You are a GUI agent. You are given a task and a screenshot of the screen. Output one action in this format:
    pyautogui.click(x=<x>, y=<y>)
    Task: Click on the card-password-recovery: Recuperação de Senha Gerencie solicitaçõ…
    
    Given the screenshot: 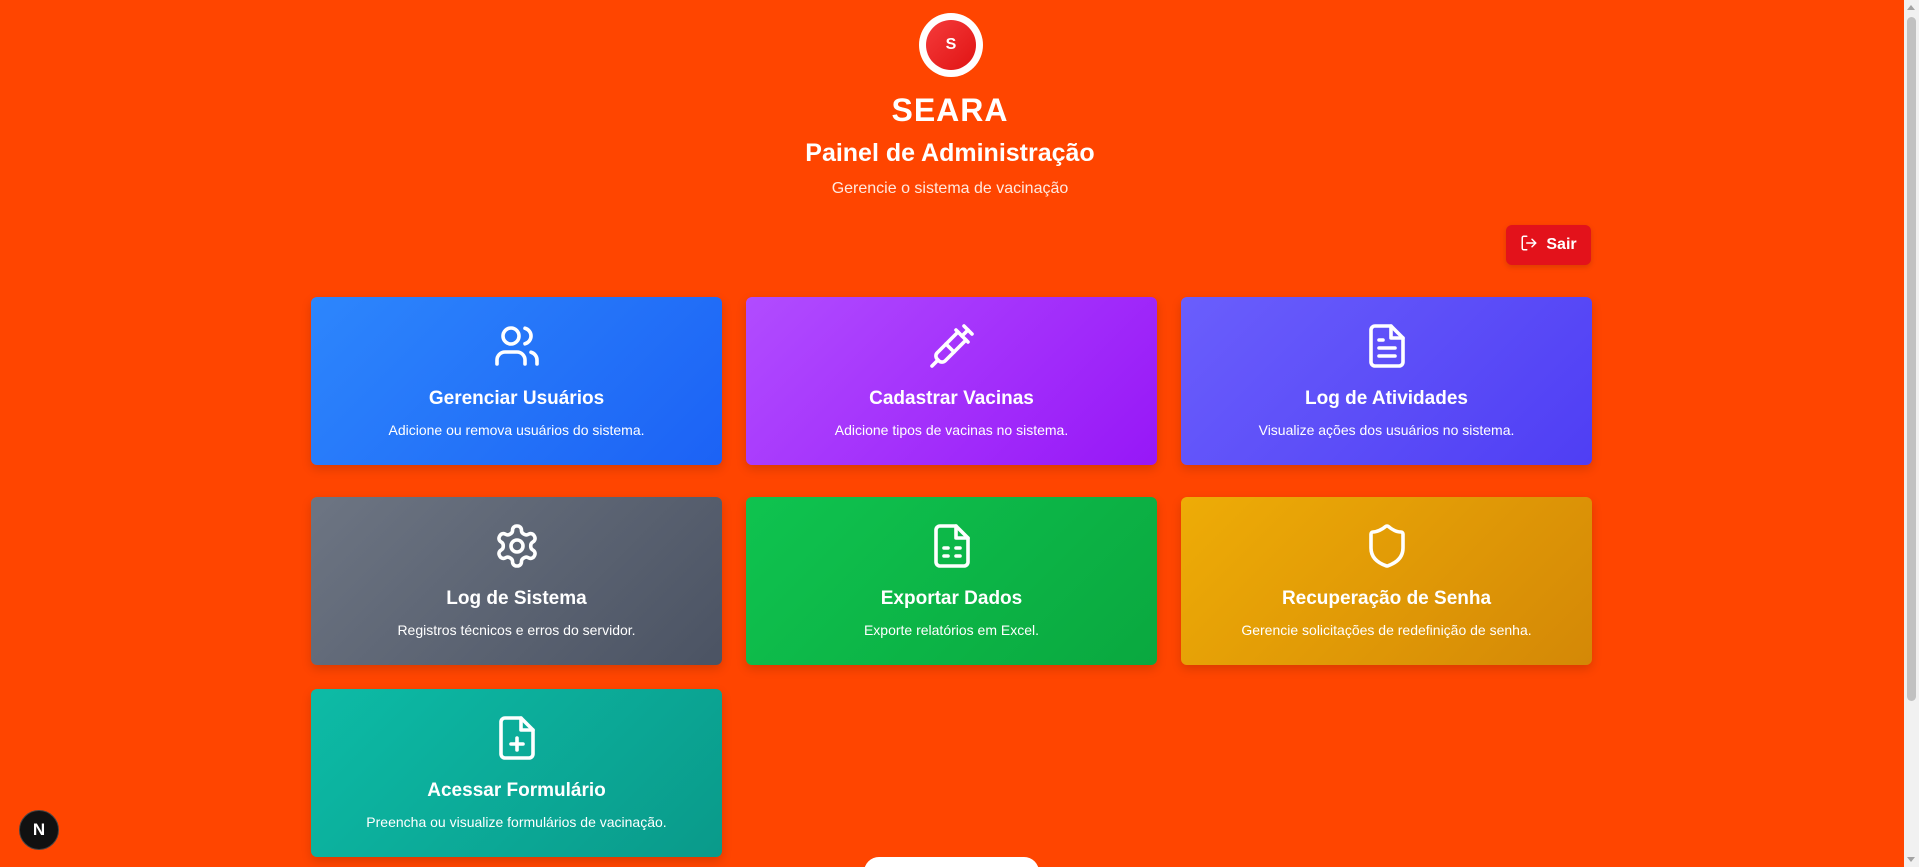 What is the action you would take?
    pyautogui.click(x=1386, y=581)
    